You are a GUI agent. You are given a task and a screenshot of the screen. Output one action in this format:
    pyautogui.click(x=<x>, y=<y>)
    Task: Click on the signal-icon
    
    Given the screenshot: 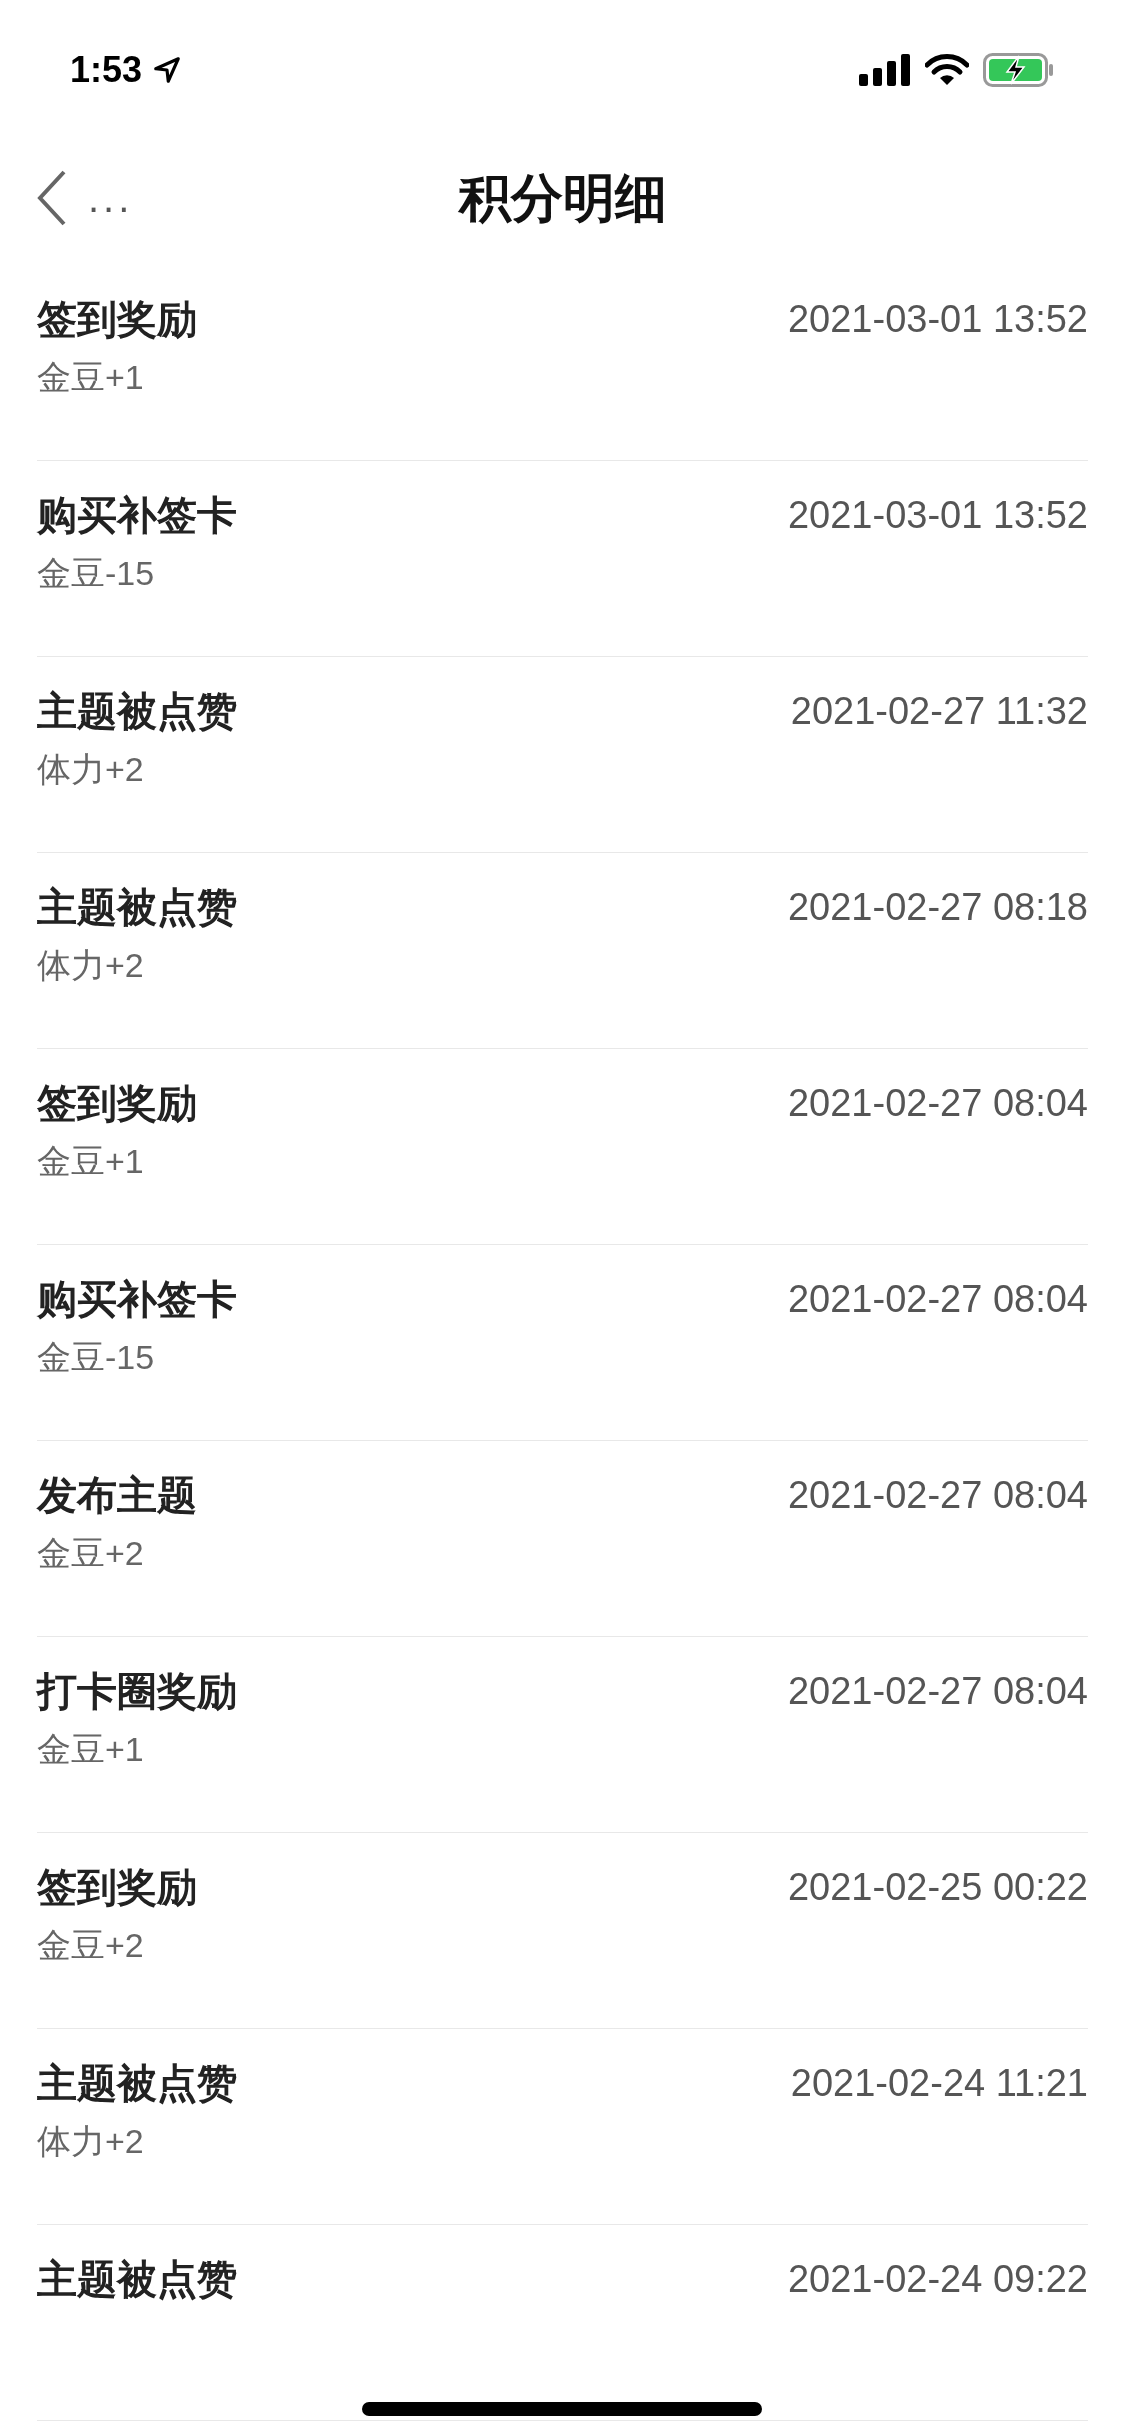 What is the action you would take?
    pyautogui.click(x=885, y=70)
    